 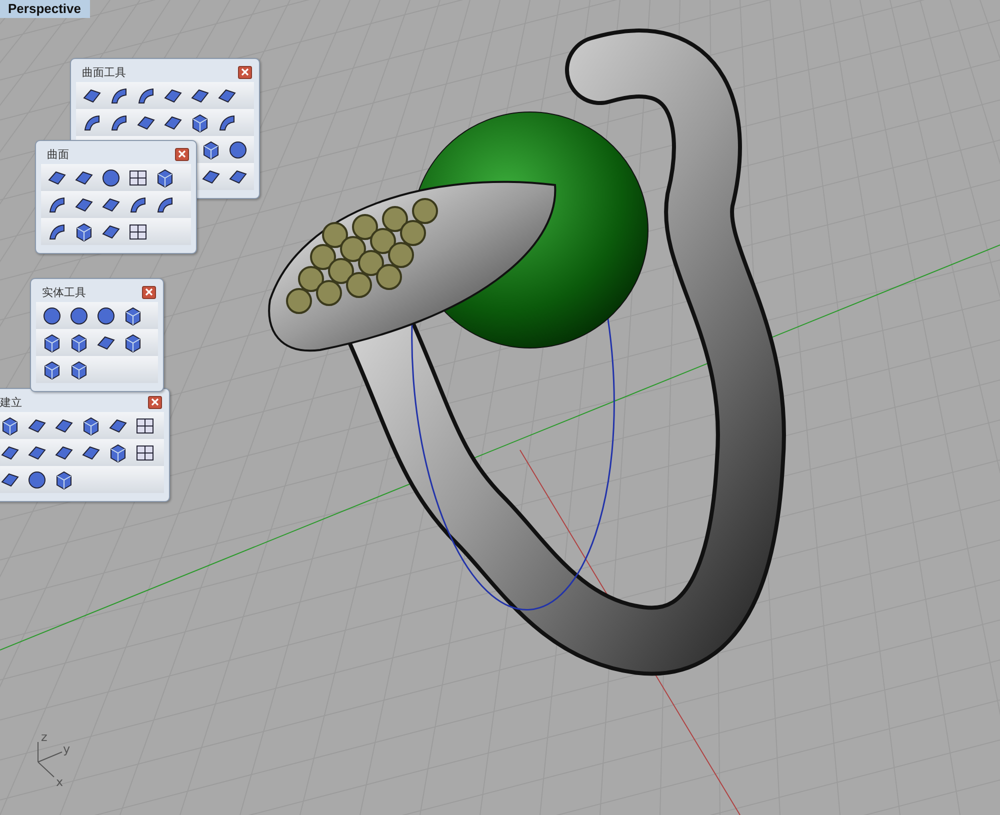 I want to click on toolbar-title: 建立, so click(x=11, y=402).